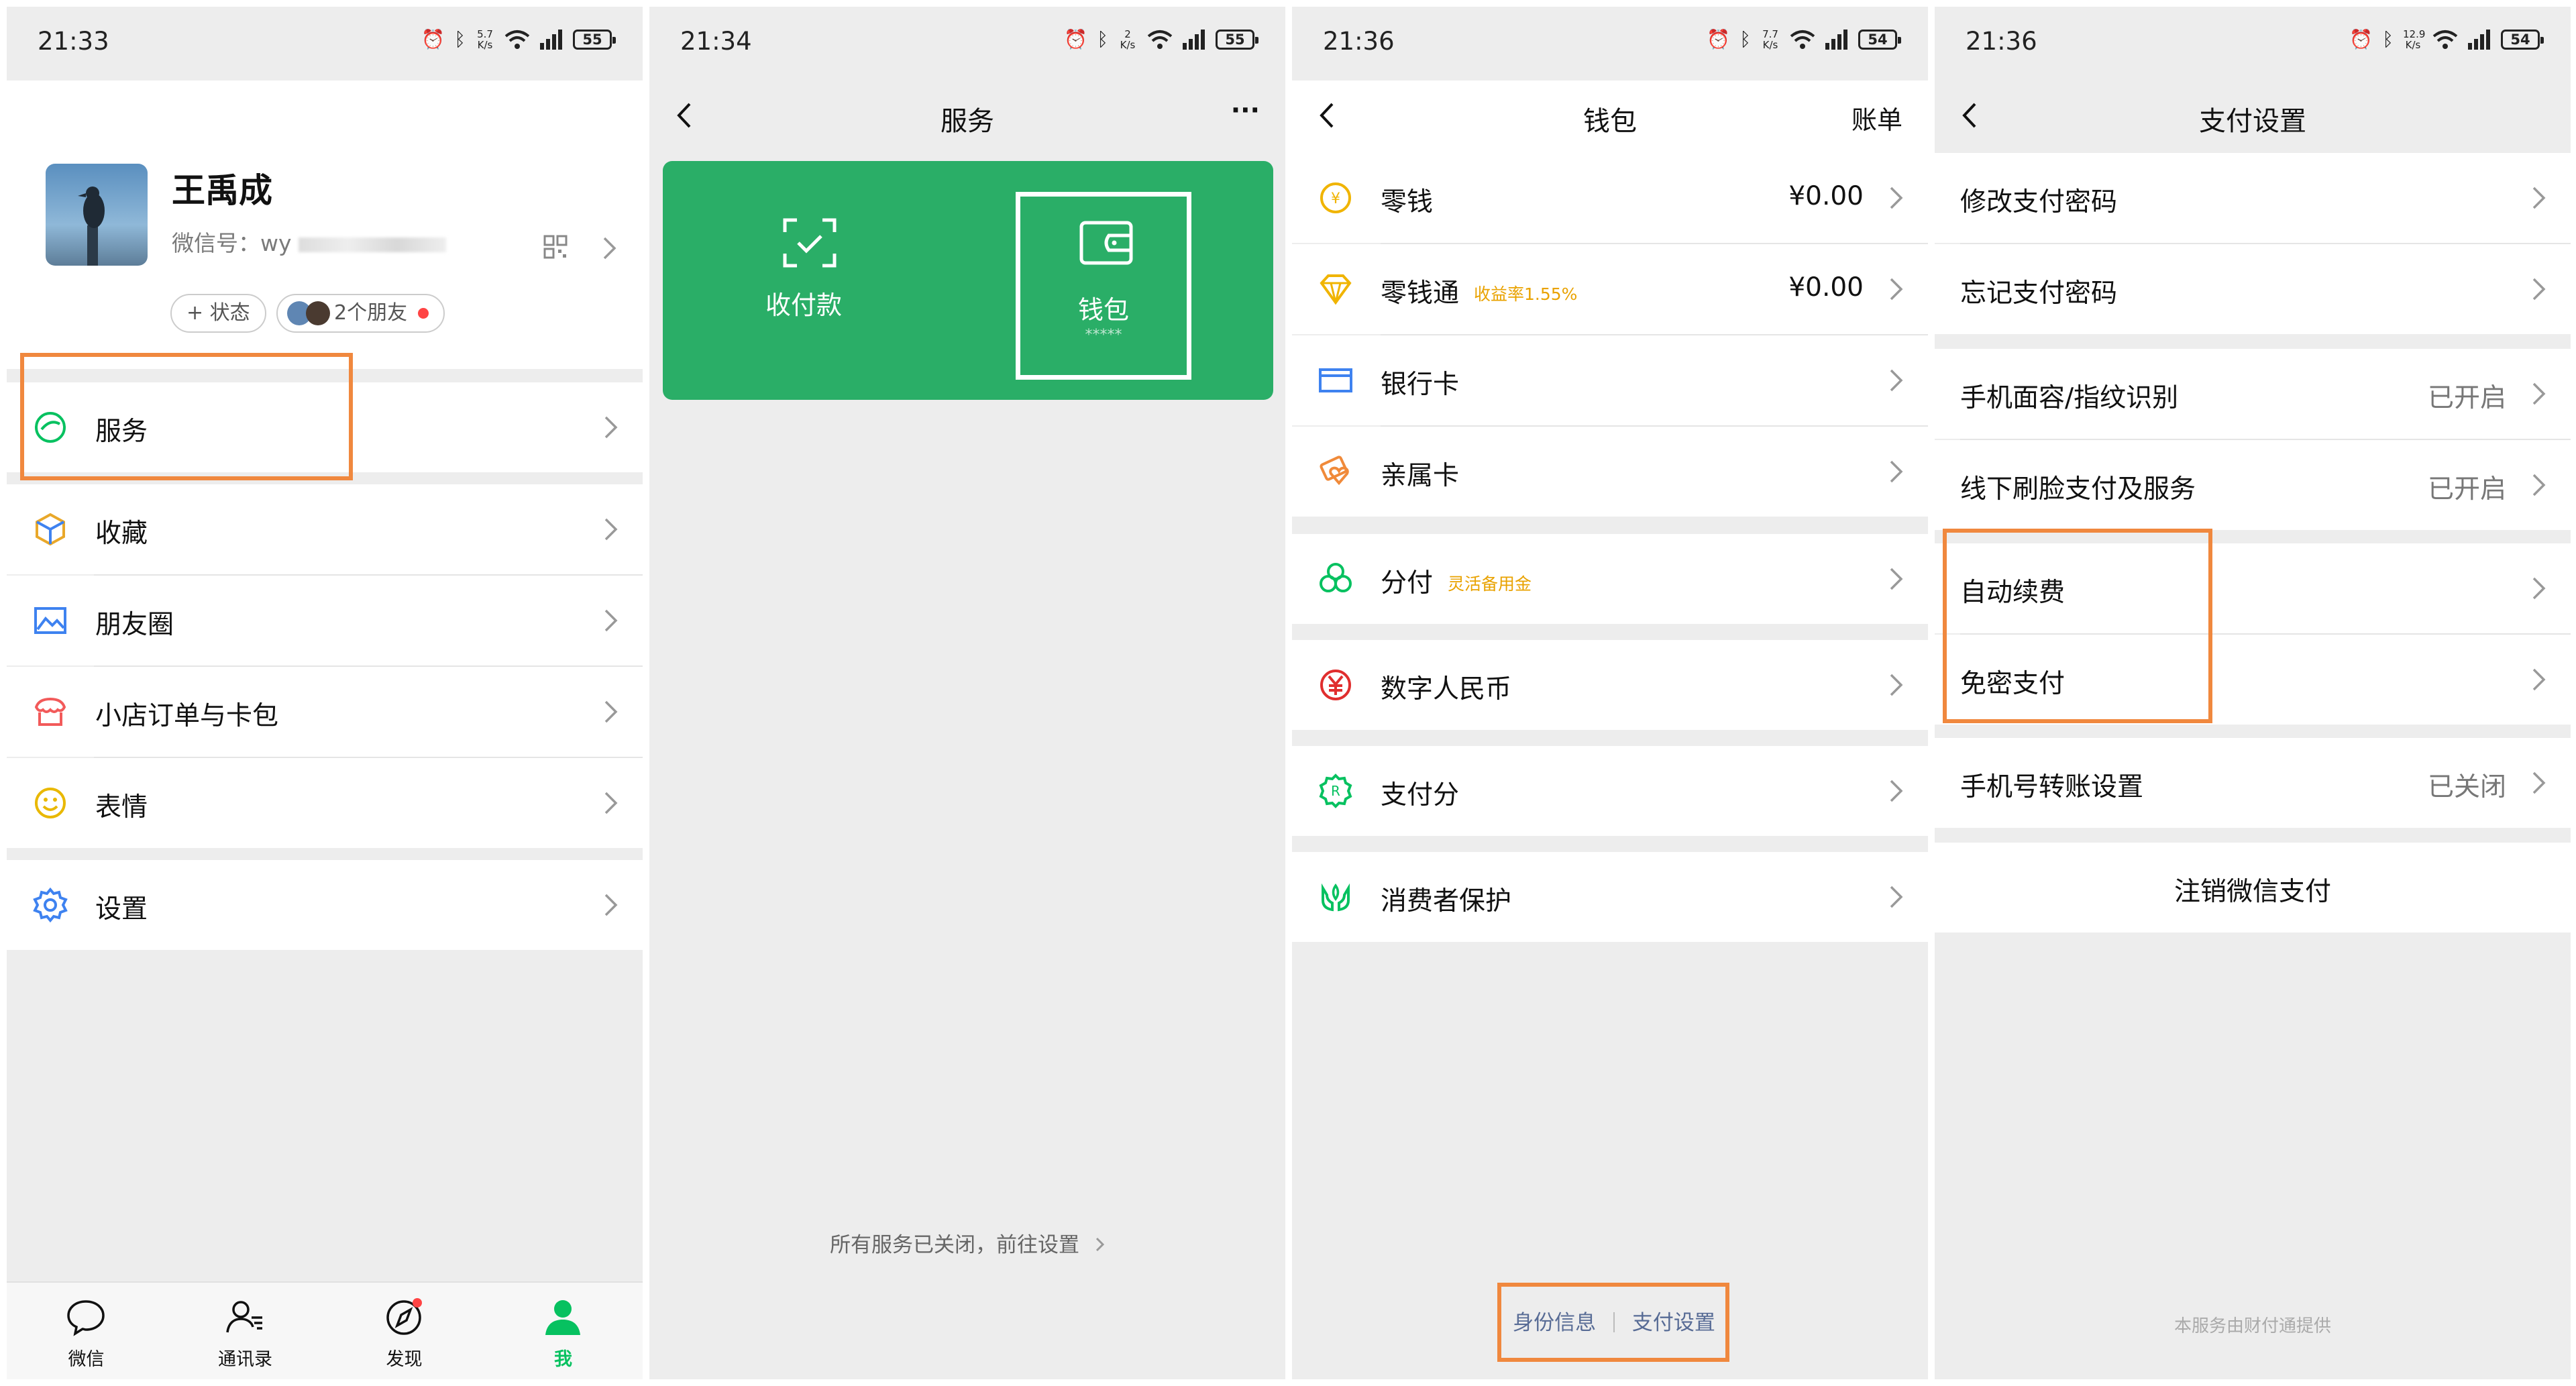  I want to click on wallet-item-family-card: 亲属卡, so click(1610, 472).